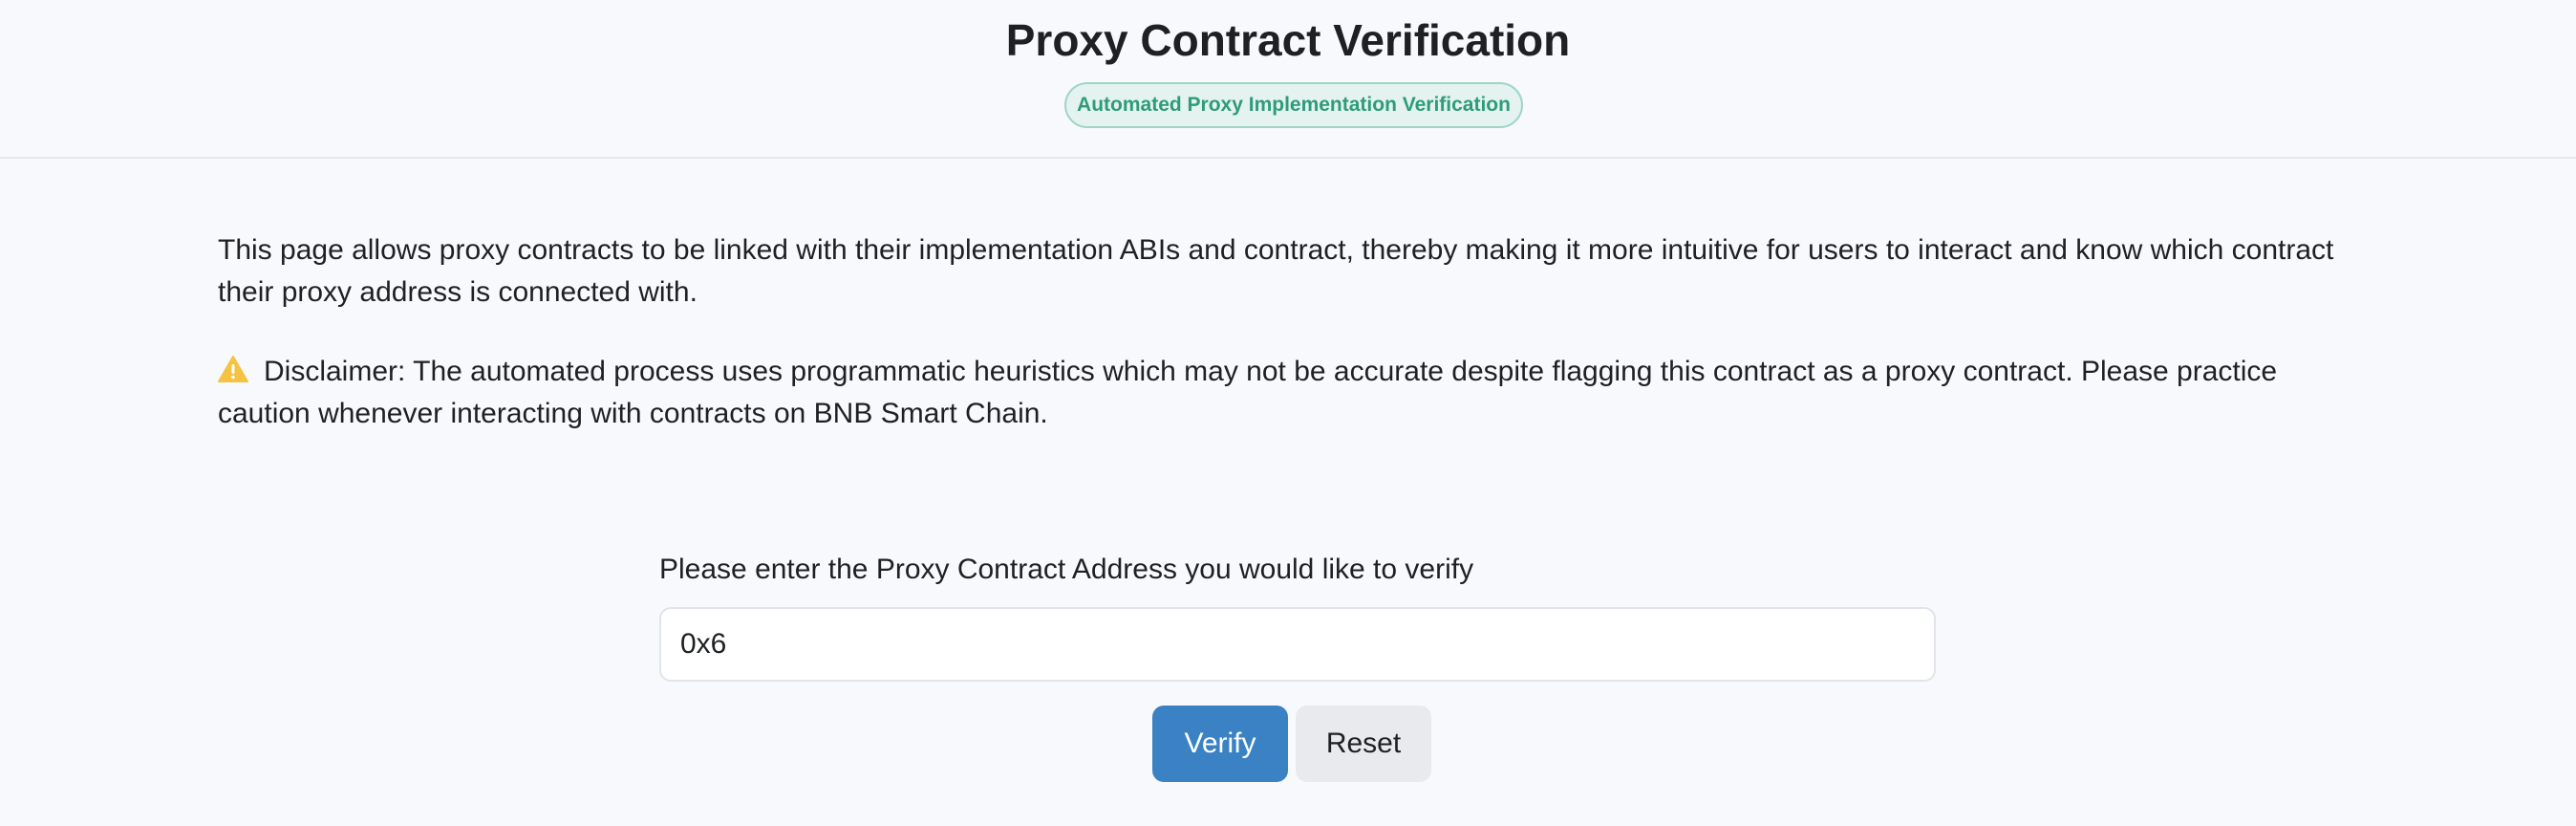  Describe the element at coordinates (1288, 40) in the screenshot. I see `page-title: Proxy Contract Verification` at that location.